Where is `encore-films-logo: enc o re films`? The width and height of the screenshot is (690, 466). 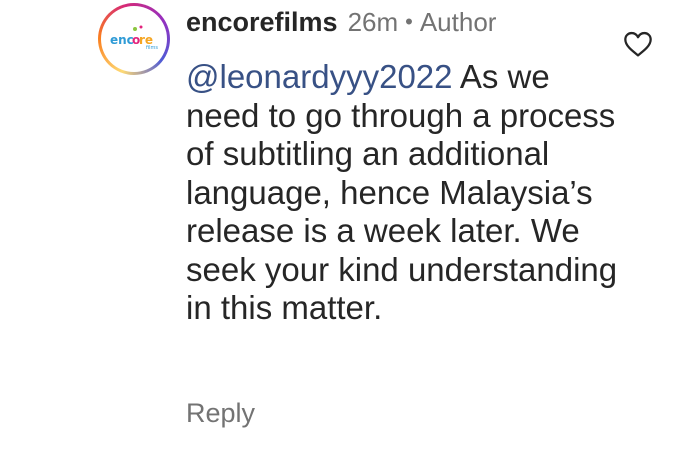
encore-films-logo: enc o re films is located at coordinates (134, 39).